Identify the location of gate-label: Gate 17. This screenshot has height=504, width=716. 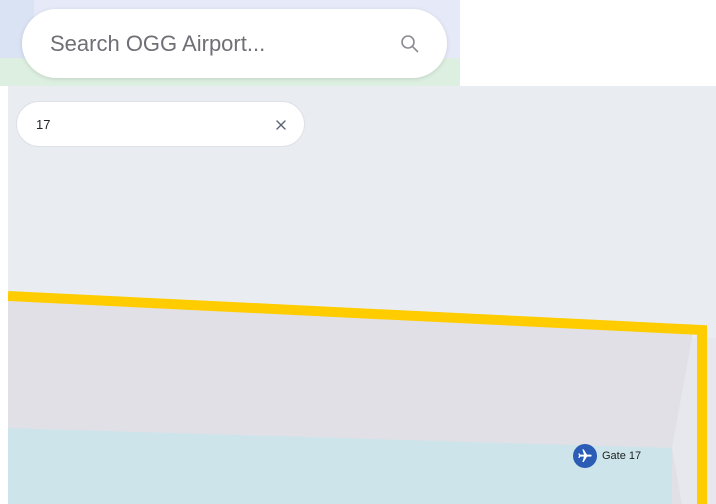
(621, 456).